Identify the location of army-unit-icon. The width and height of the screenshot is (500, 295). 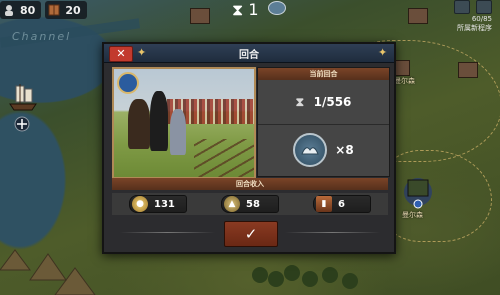
(418, 190).